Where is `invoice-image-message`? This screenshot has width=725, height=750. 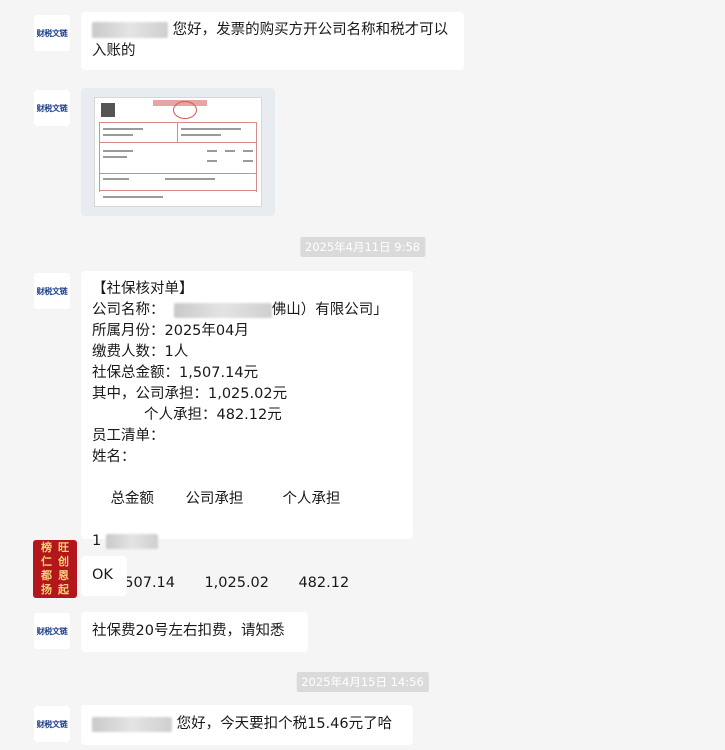
invoice-image-message is located at coordinates (178, 152).